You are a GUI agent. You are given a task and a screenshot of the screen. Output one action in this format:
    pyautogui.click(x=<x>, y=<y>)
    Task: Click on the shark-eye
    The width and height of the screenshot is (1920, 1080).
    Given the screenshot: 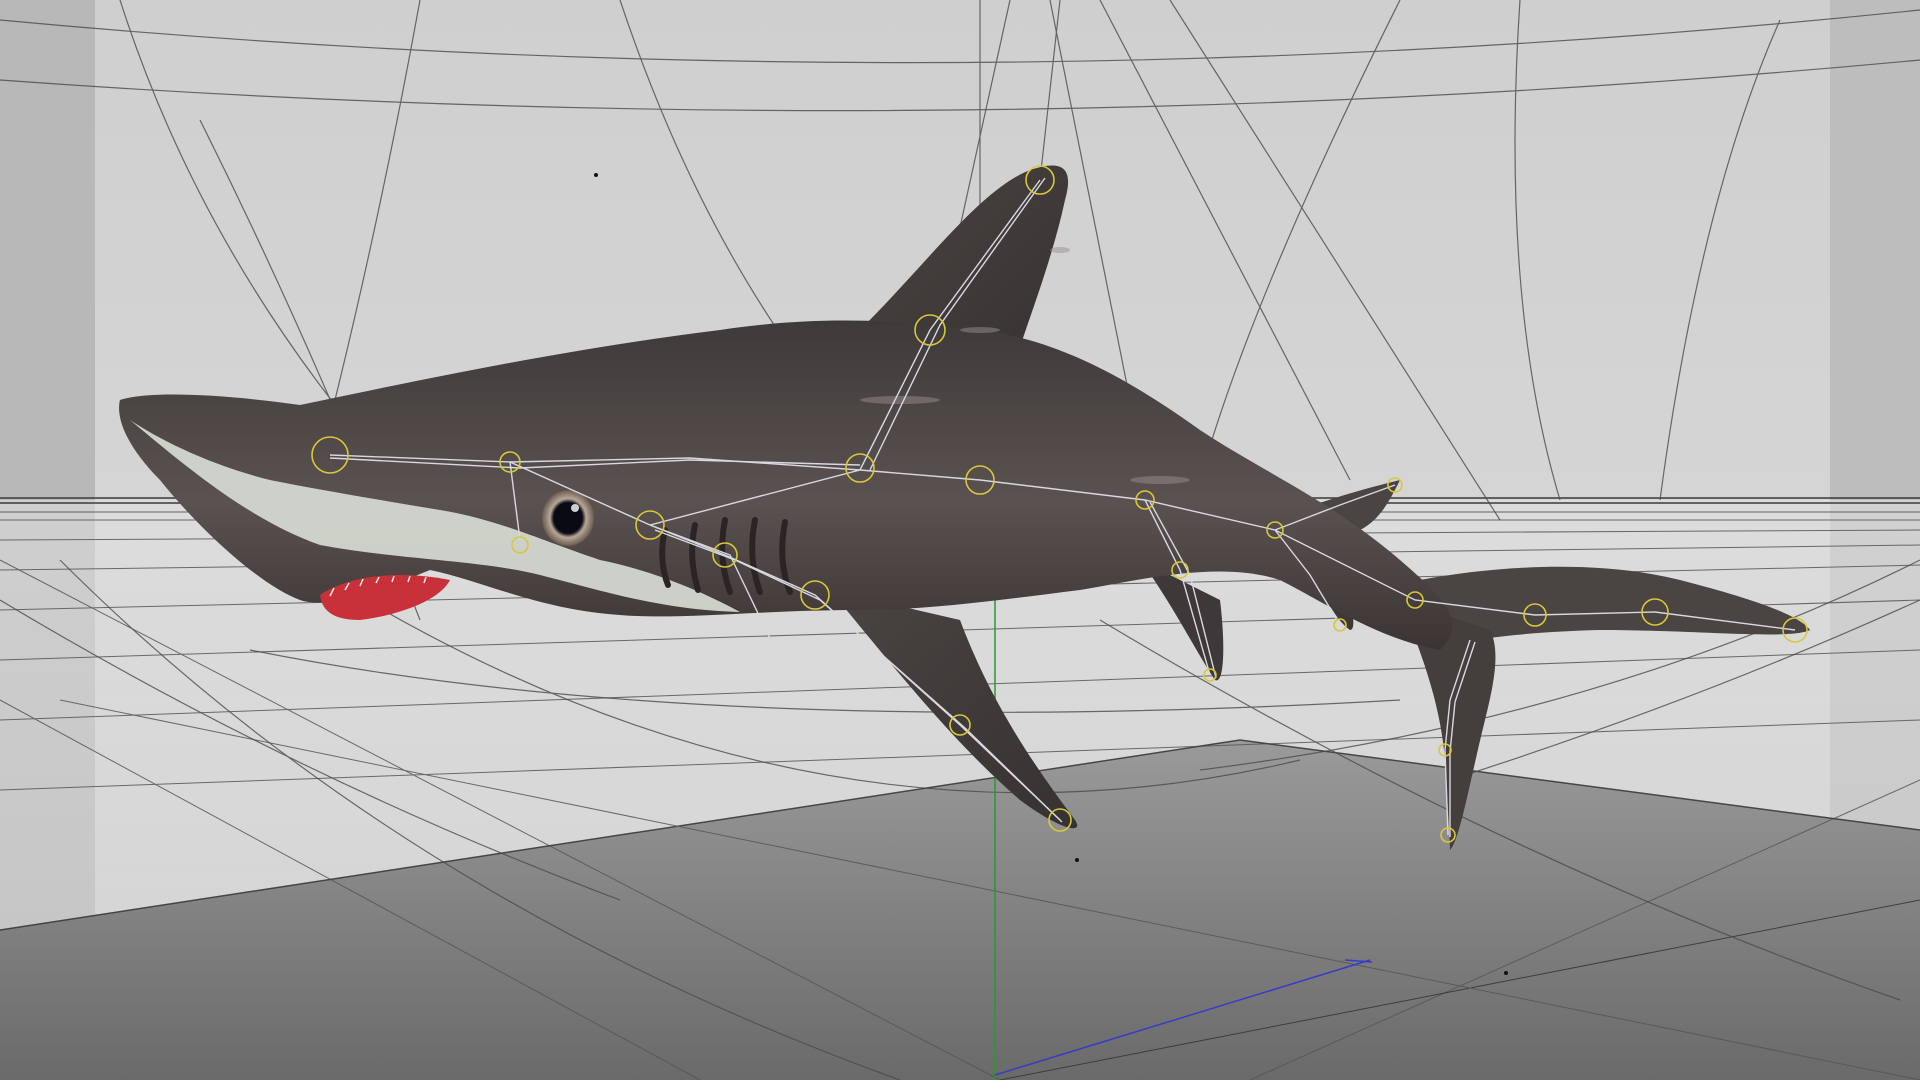 What is the action you would take?
    pyautogui.click(x=568, y=518)
    